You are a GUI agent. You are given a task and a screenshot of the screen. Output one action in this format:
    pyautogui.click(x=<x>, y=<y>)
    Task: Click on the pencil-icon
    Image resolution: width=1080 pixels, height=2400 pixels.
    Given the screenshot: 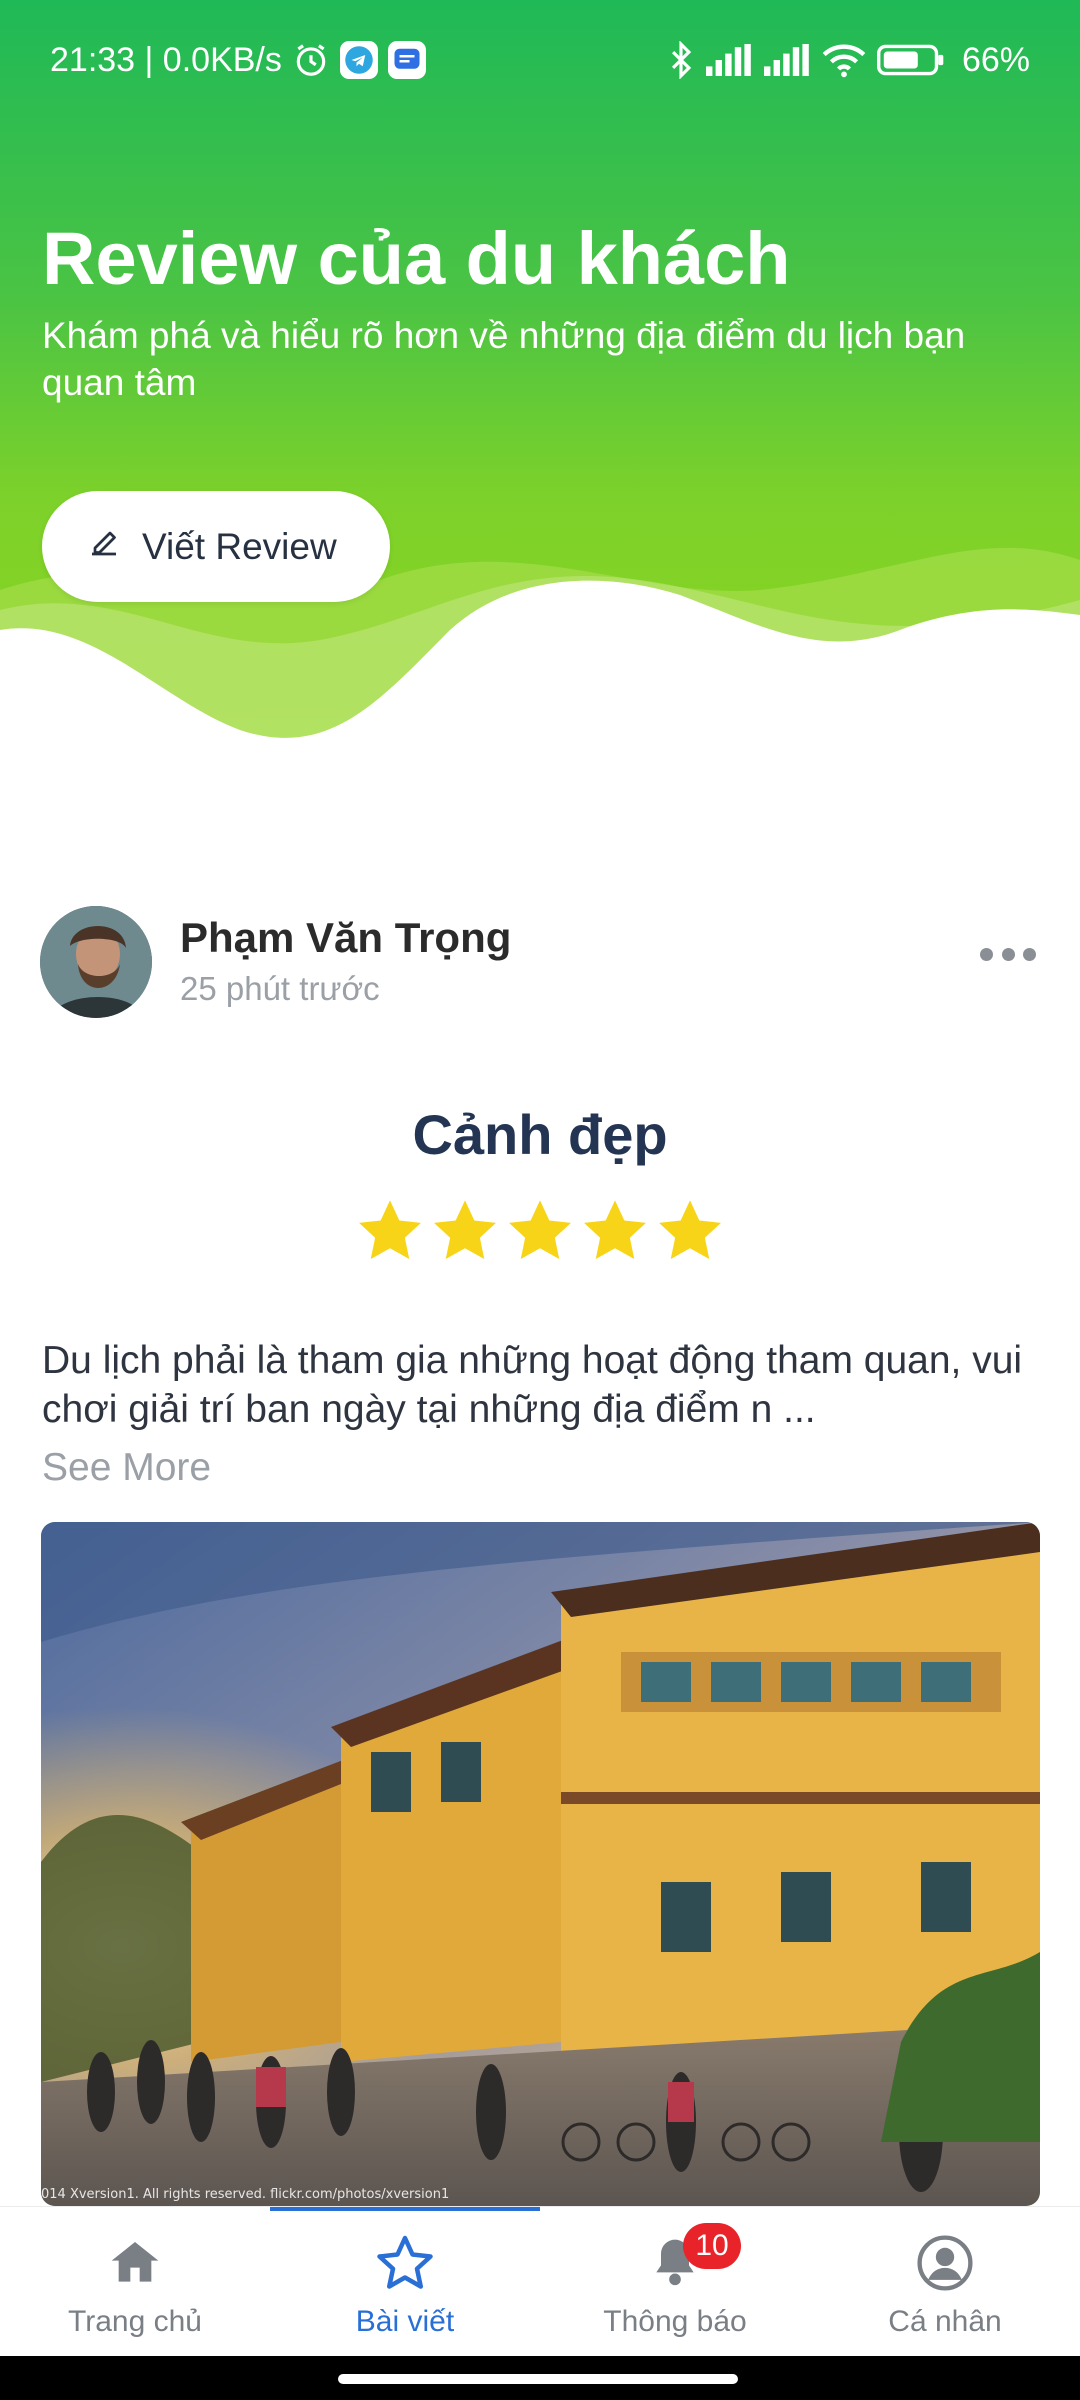 What is the action you would take?
    pyautogui.click(x=104, y=546)
    